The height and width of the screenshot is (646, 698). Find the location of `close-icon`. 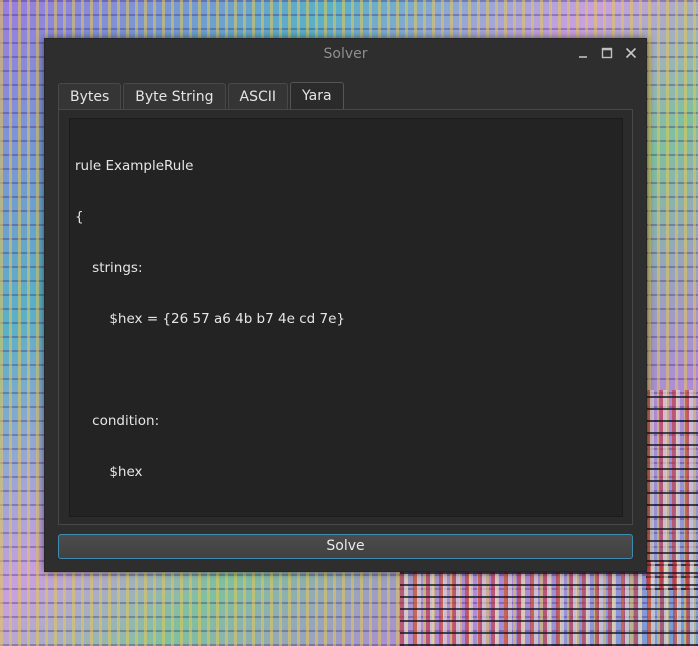

close-icon is located at coordinates (631, 53).